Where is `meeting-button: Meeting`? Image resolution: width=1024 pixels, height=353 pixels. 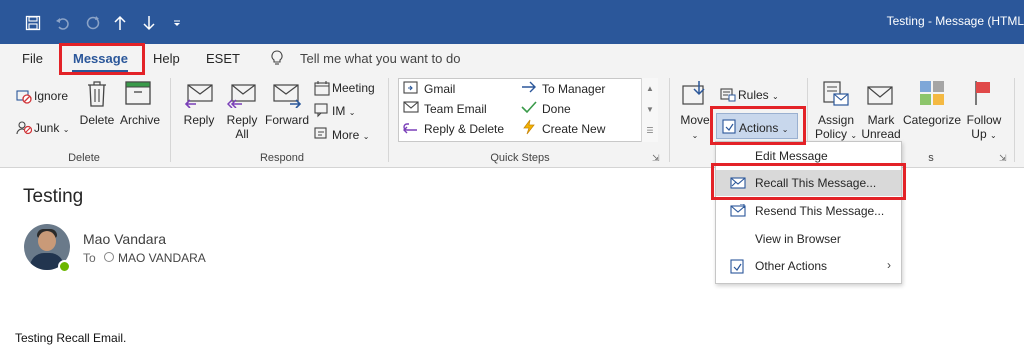
meeting-button: Meeting is located at coordinates (353, 88).